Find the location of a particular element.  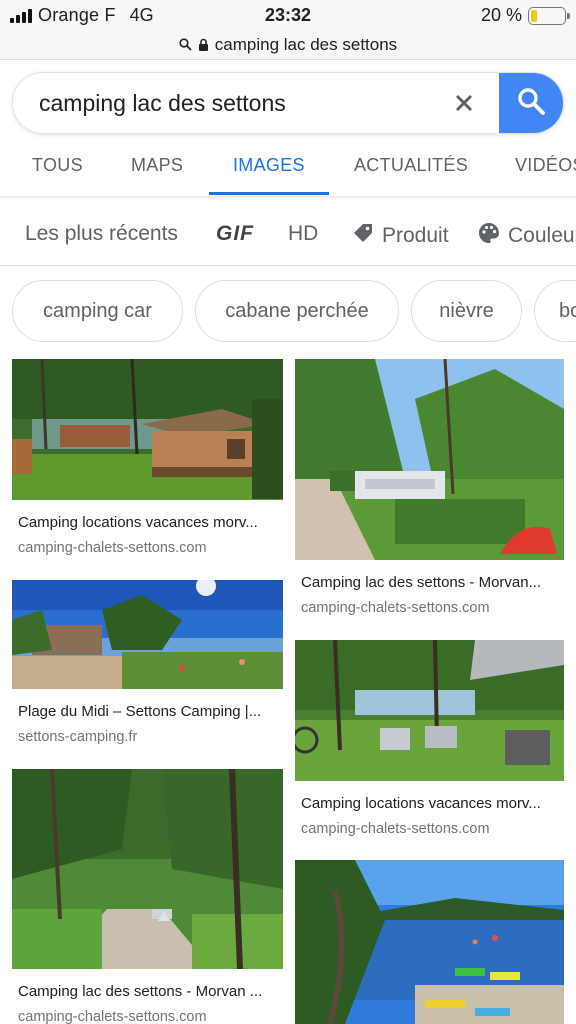

related-chip: bo is located at coordinates (555, 311).